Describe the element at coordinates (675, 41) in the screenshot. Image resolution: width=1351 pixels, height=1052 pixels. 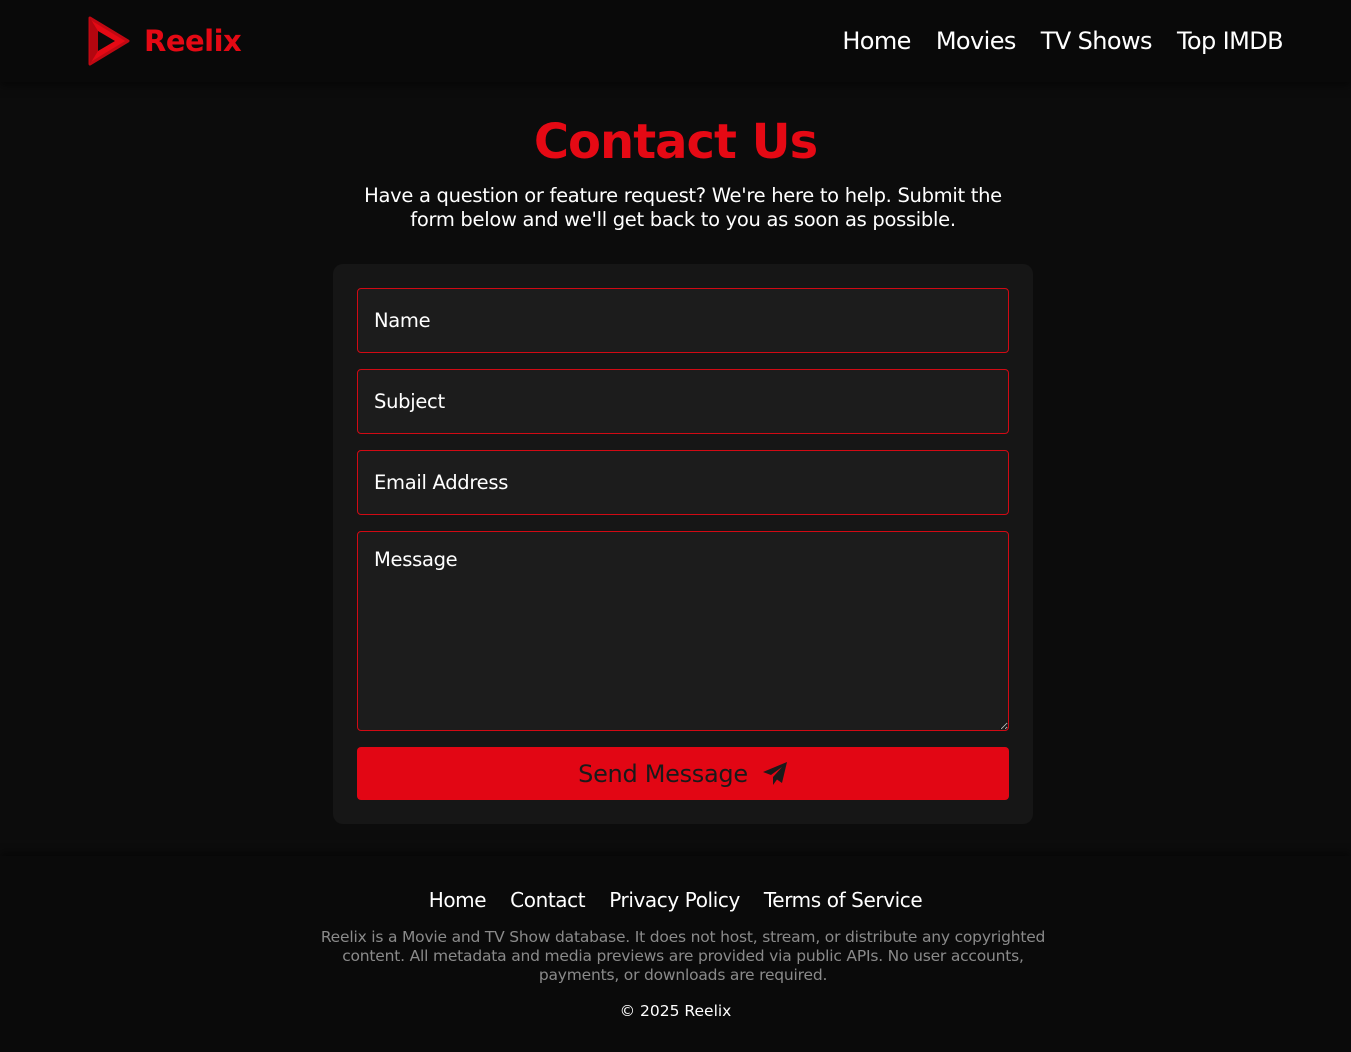
I see `site-header: Reelix Home Movies TV Shows Top IMDB` at that location.